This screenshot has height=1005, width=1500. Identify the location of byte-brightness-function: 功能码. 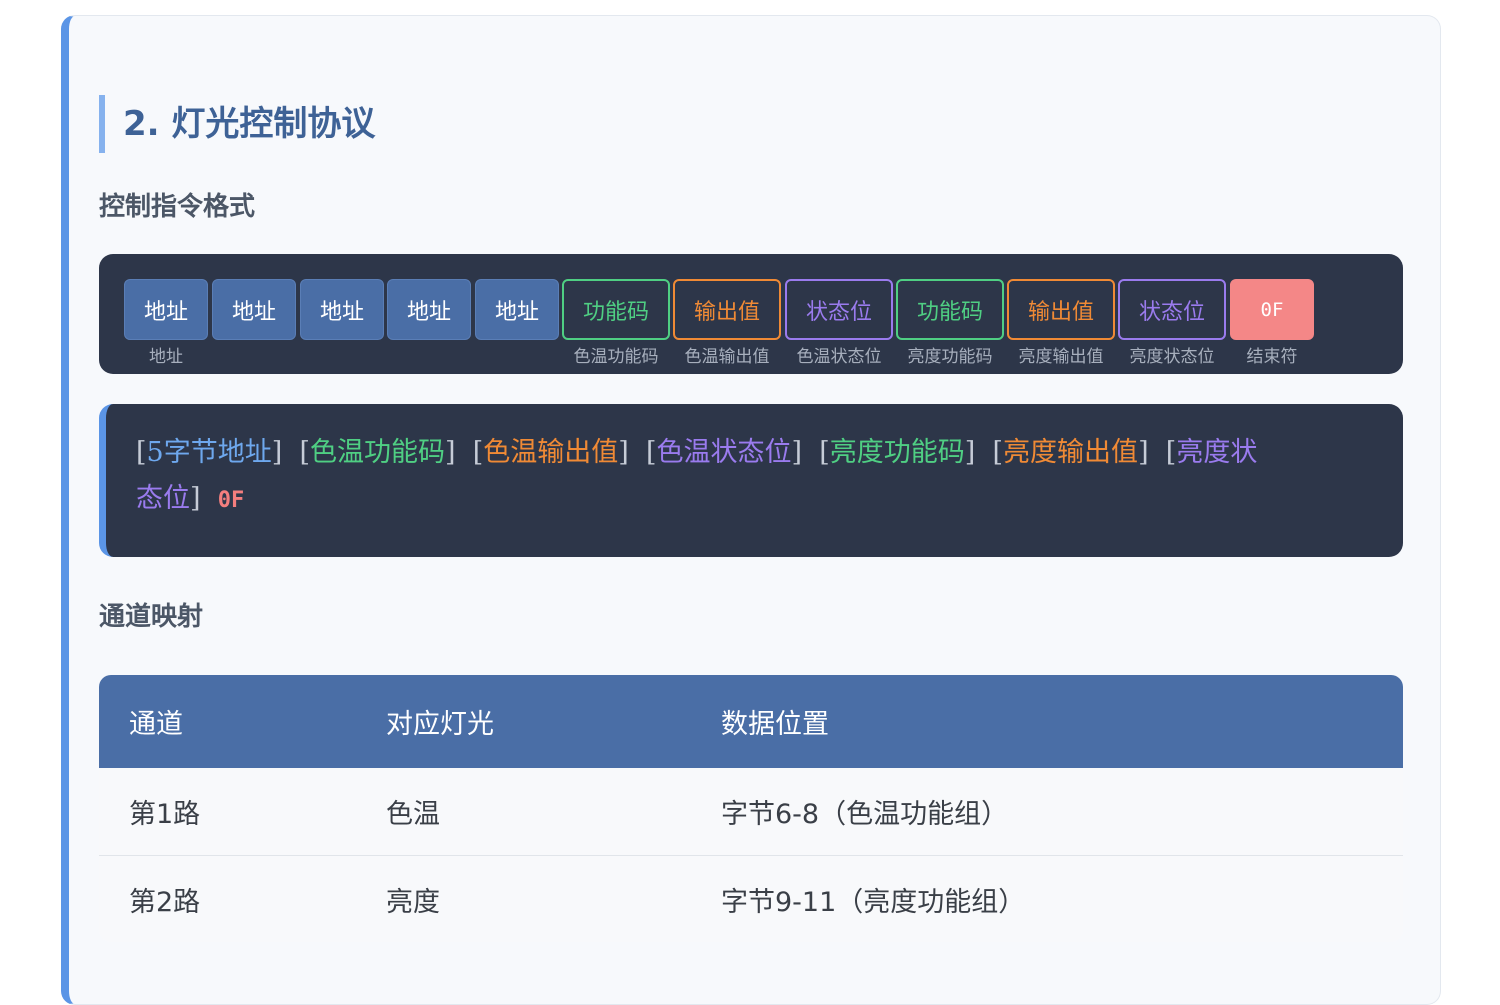
(950, 309).